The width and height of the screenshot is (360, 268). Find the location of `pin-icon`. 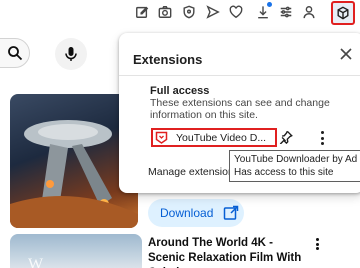

pin-icon is located at coordinates (287, 138).